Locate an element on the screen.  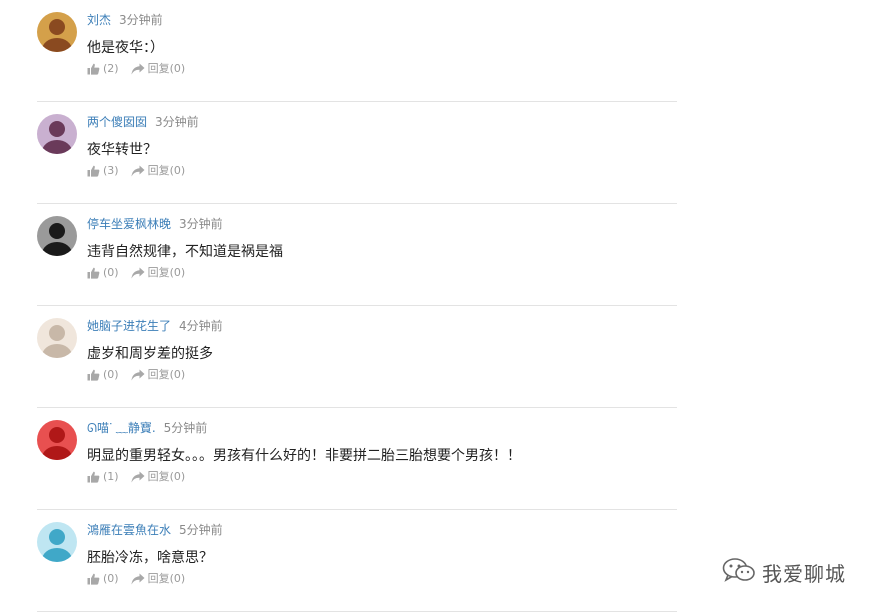
watermark: 我爱聊城 is located at coordinates (784, 572).